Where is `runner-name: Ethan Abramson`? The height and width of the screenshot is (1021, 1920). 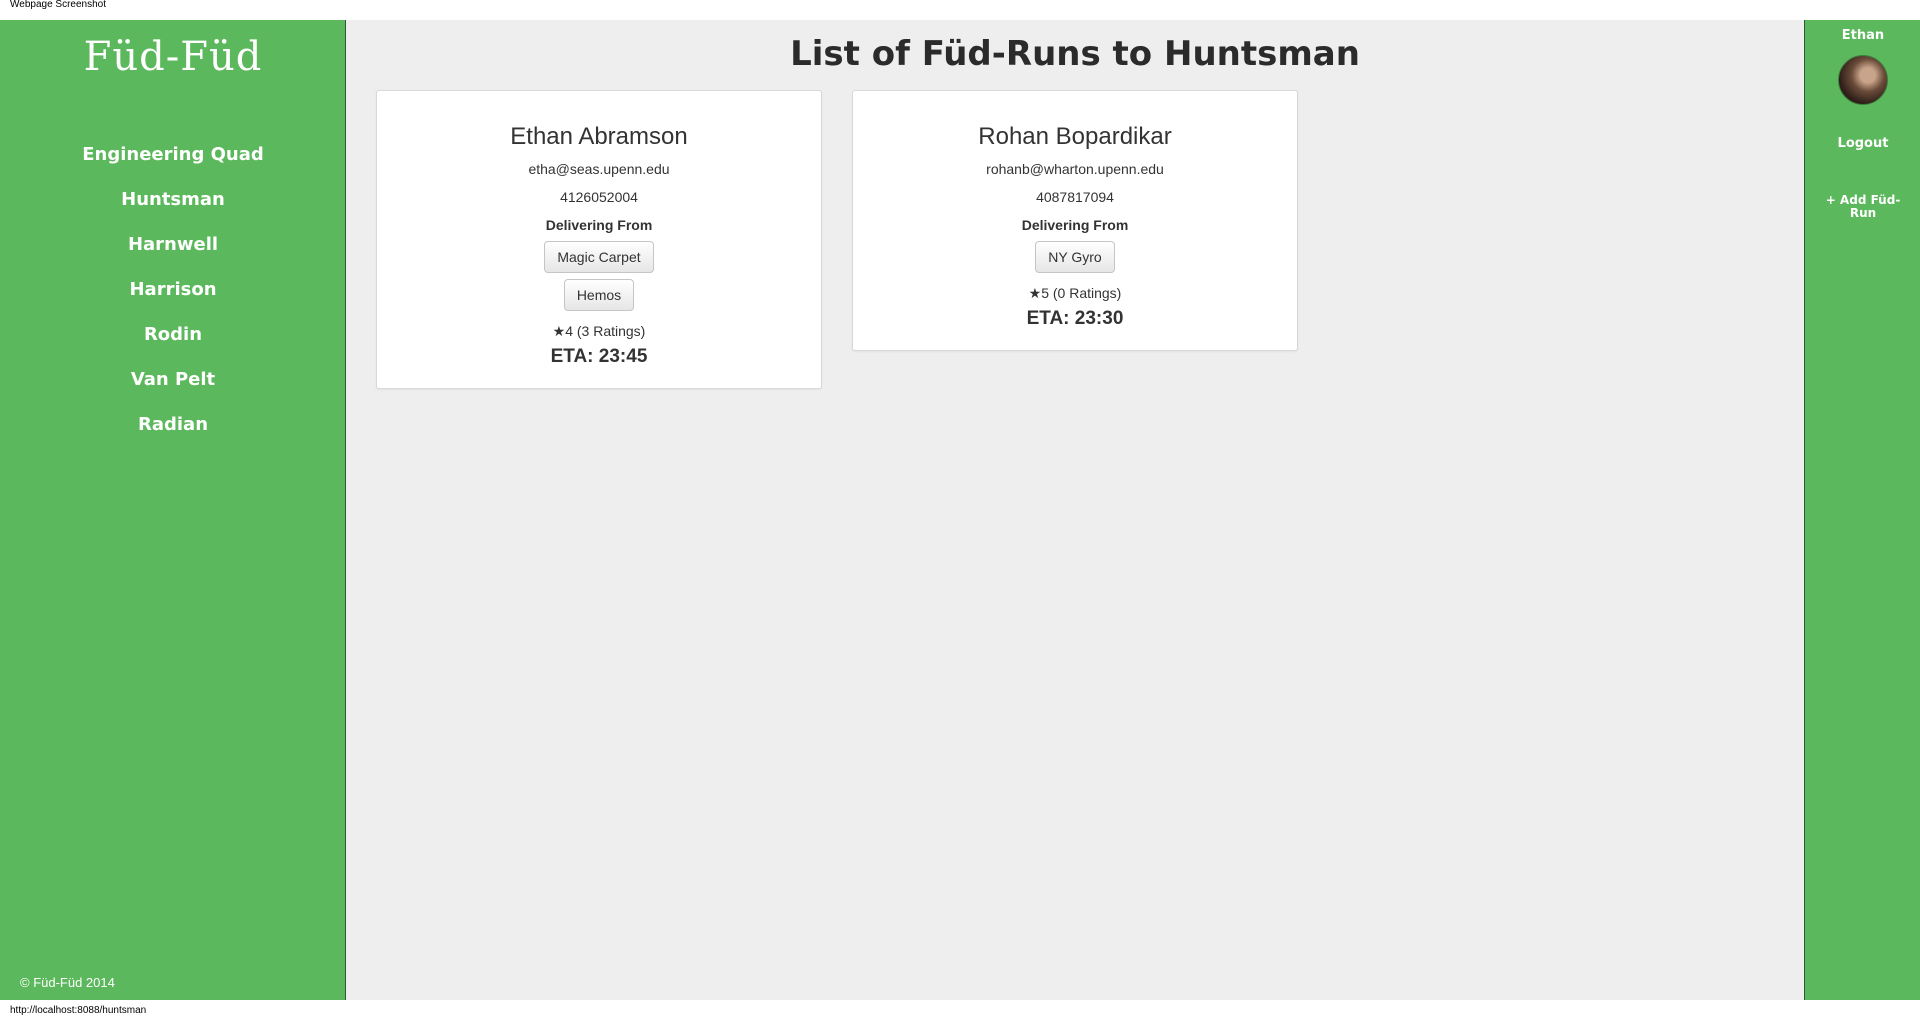 runner-name: Ethan Abramson is located at coordinates (599, 136).